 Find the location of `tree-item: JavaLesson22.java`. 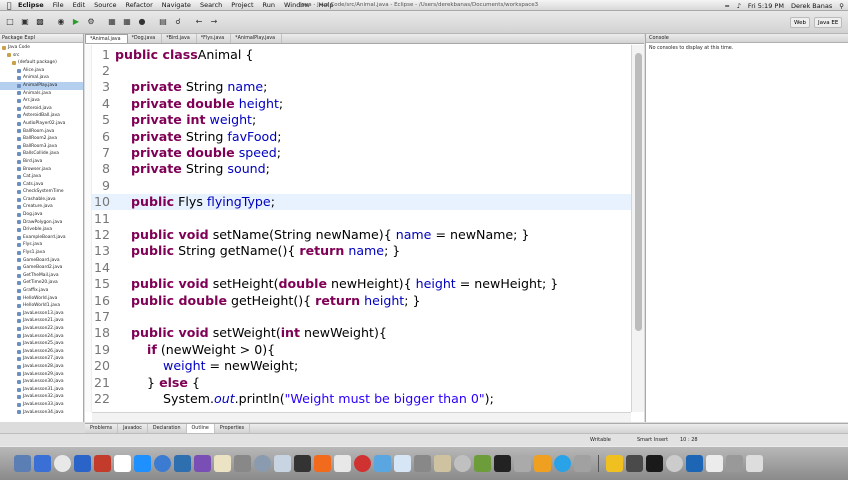

tree-item: JavaLesson22.java is located at coordinates (41, 329).